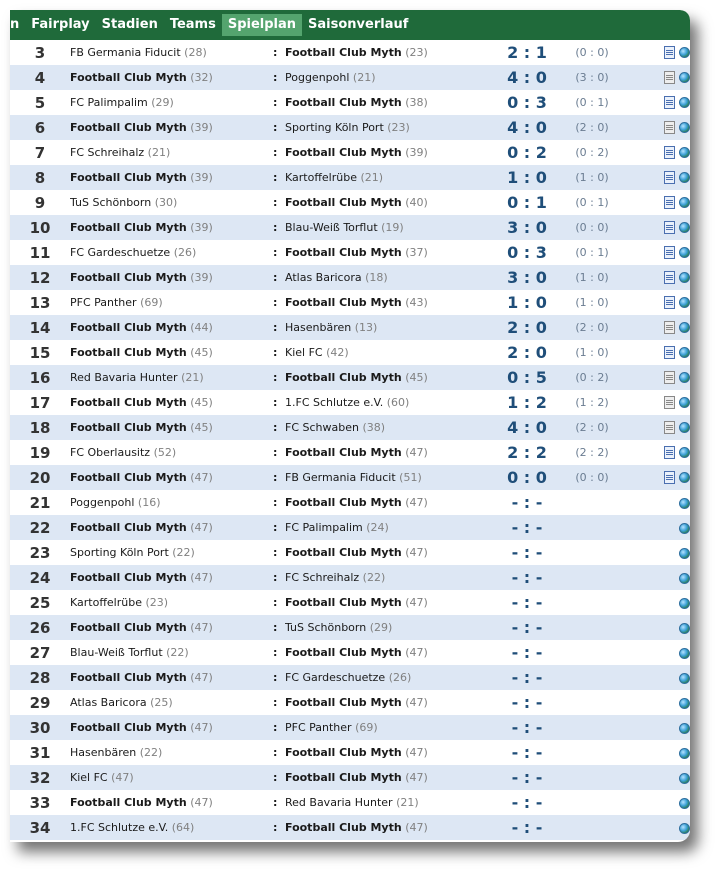  Describe the element at coordinates (527, 402) in the screenshot. I see `match-score: 1 : 2` at that location.